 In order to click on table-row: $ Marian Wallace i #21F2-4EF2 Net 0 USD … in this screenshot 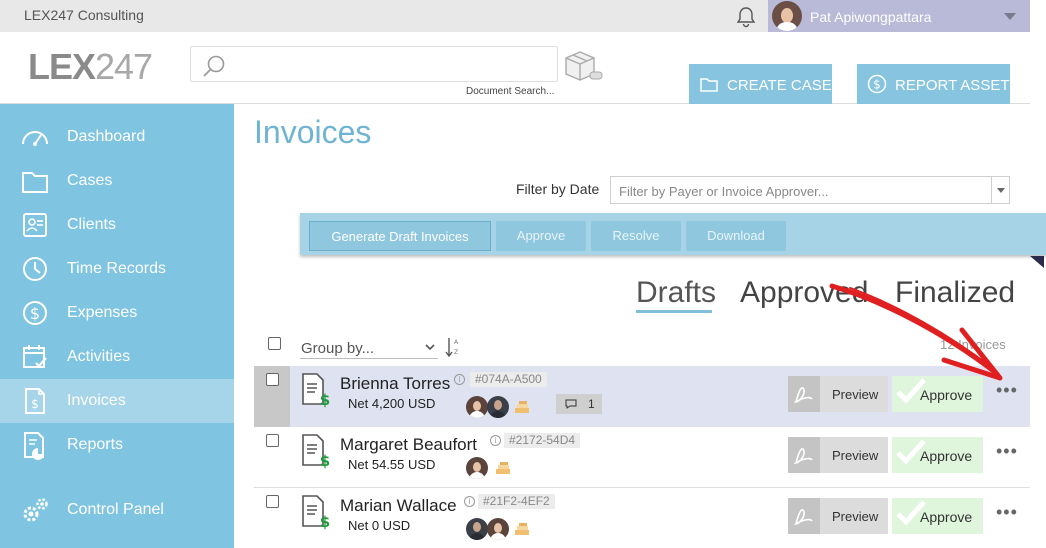, I will do `click(642, 518)`.